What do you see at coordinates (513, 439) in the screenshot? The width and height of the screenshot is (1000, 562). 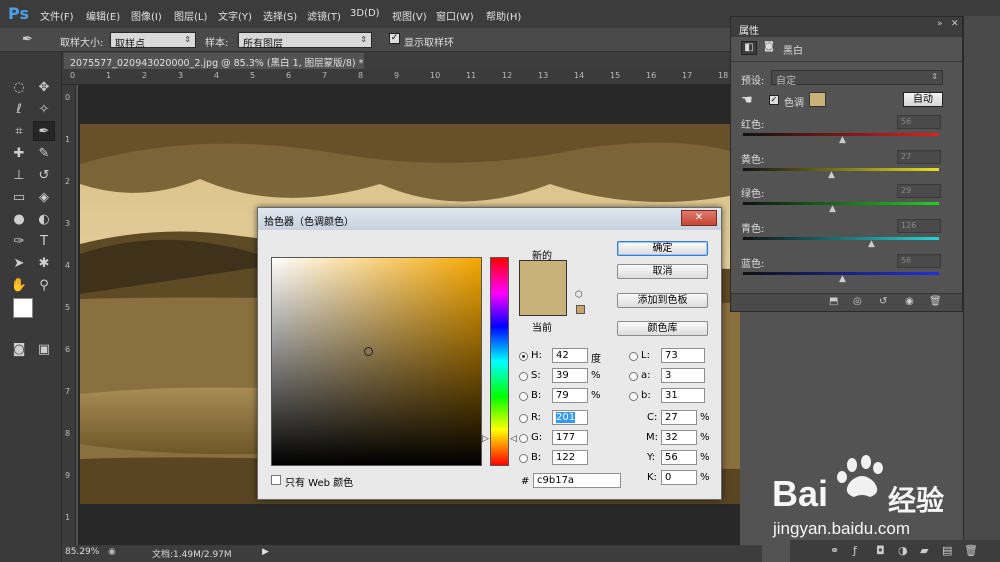 I see `hue-slider-right-arrow-icon: ◁` at bounding box center [513, 439].